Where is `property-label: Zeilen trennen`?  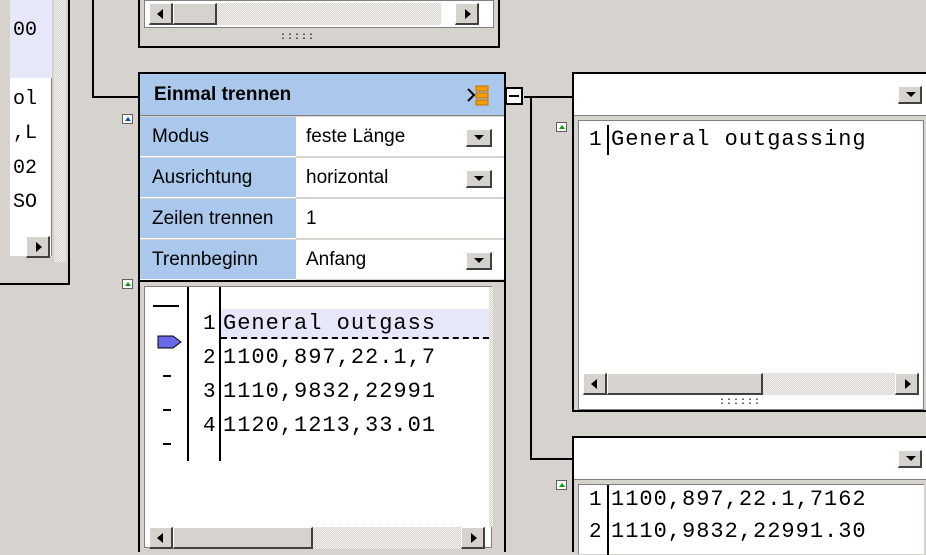 property-label: Zeilen trennen is located at coordinates (218, 219).